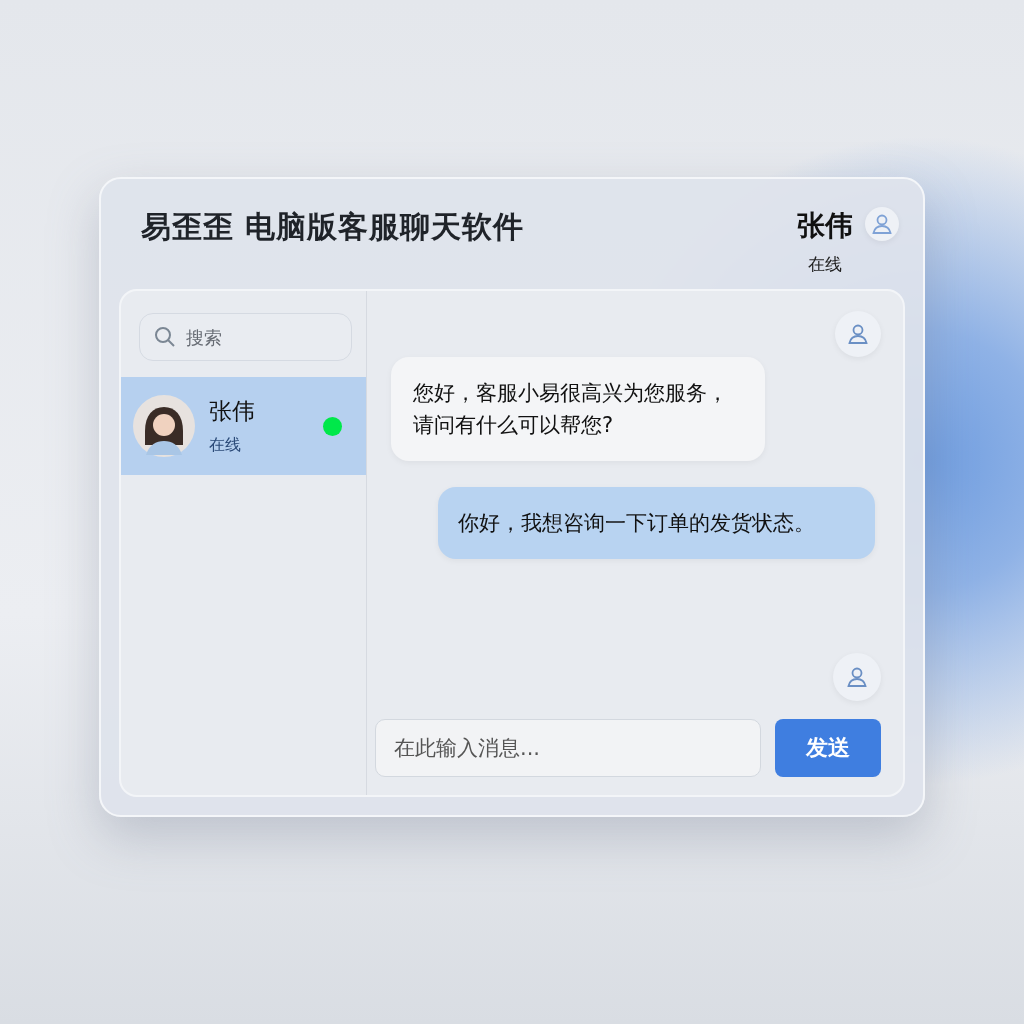 The image size is (1024, 1024). I want to click on profile-button, so click(882, 224).